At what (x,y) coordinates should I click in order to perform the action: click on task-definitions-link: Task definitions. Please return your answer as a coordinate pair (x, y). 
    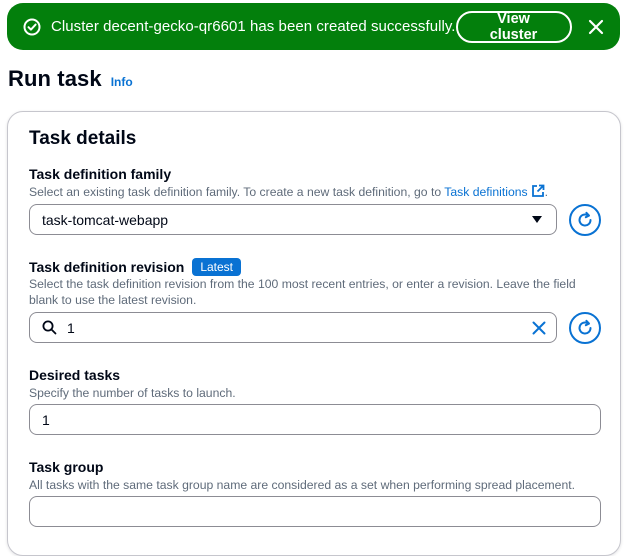
    Looking at the image, I should click on (485, 192).